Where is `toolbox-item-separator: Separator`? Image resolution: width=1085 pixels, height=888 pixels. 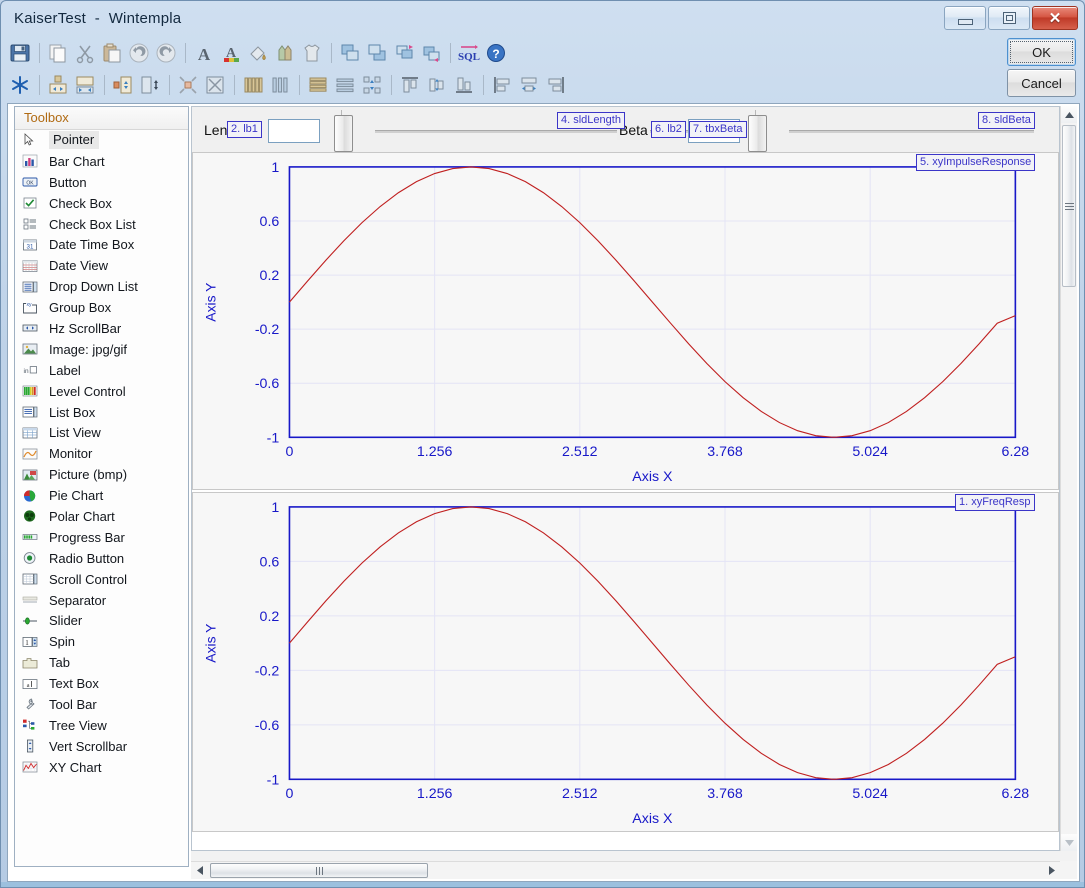 toolbox-item-separator: Separator is located at coordinates (101, 600).